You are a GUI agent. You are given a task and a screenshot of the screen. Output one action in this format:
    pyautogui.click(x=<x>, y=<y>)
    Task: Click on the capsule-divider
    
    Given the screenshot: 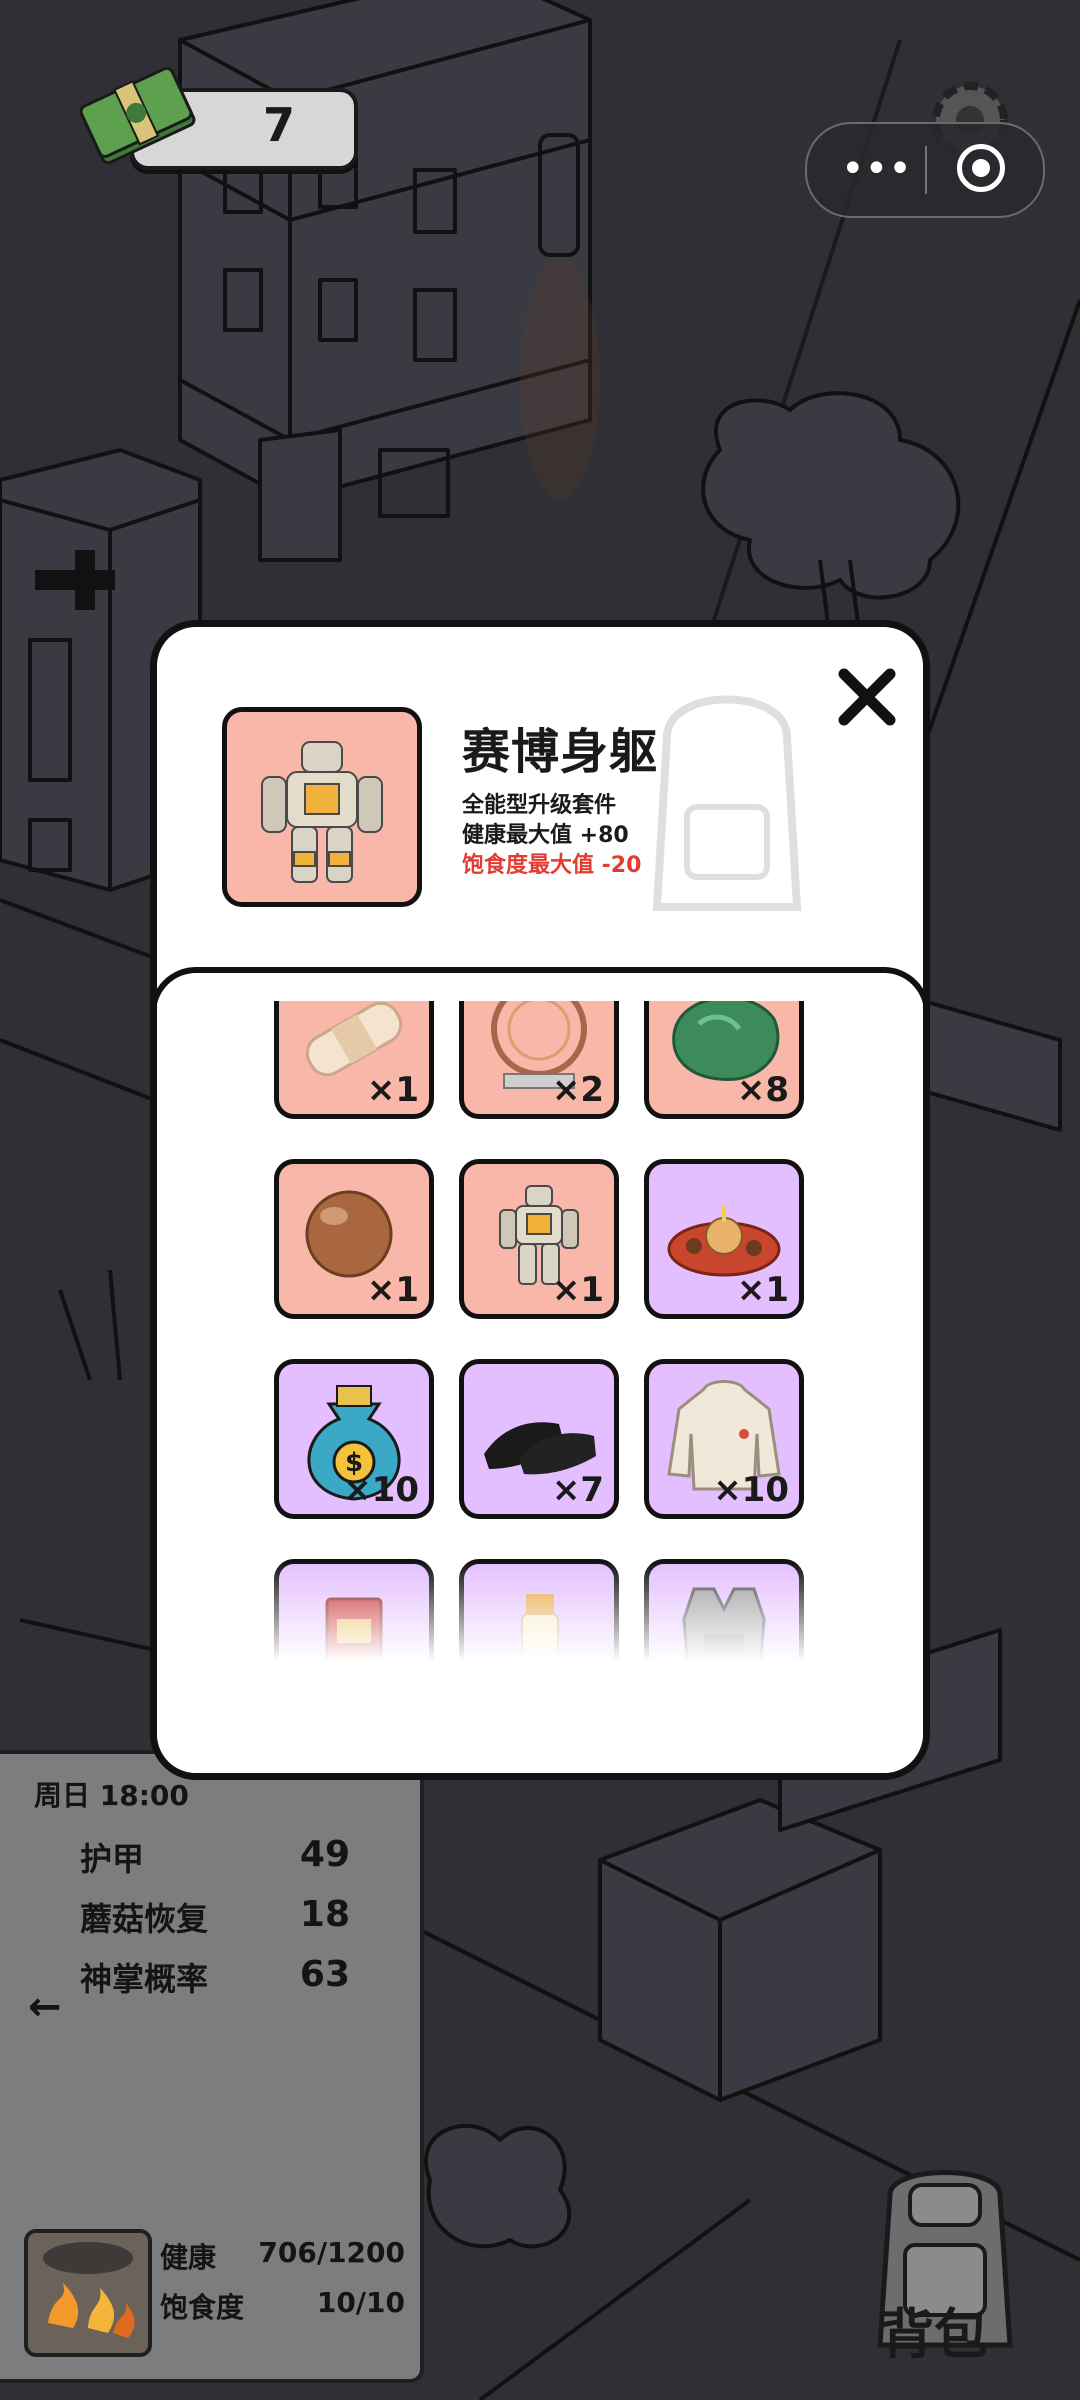 What is the action you would take?
    pyautogui.click(x=926, y=170)
    